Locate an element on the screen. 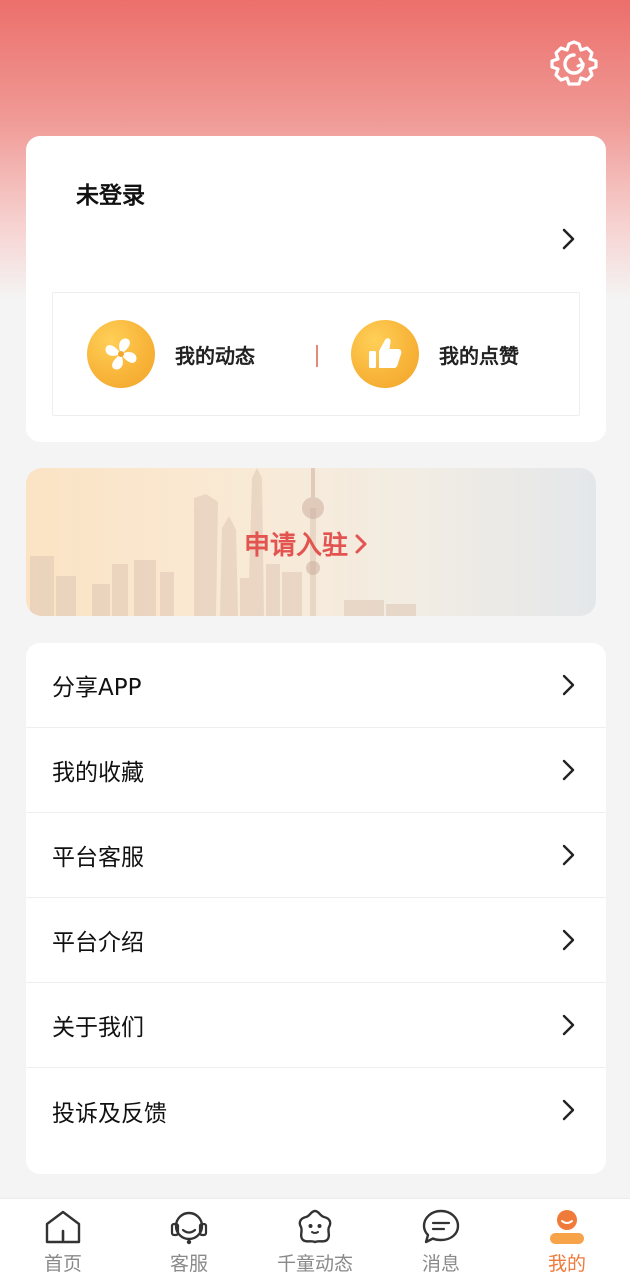 Image resolution: width=630 pixels, height=1280 pixels. apply-banner-label: 申请入驻 is located at coordinates (306, 543).